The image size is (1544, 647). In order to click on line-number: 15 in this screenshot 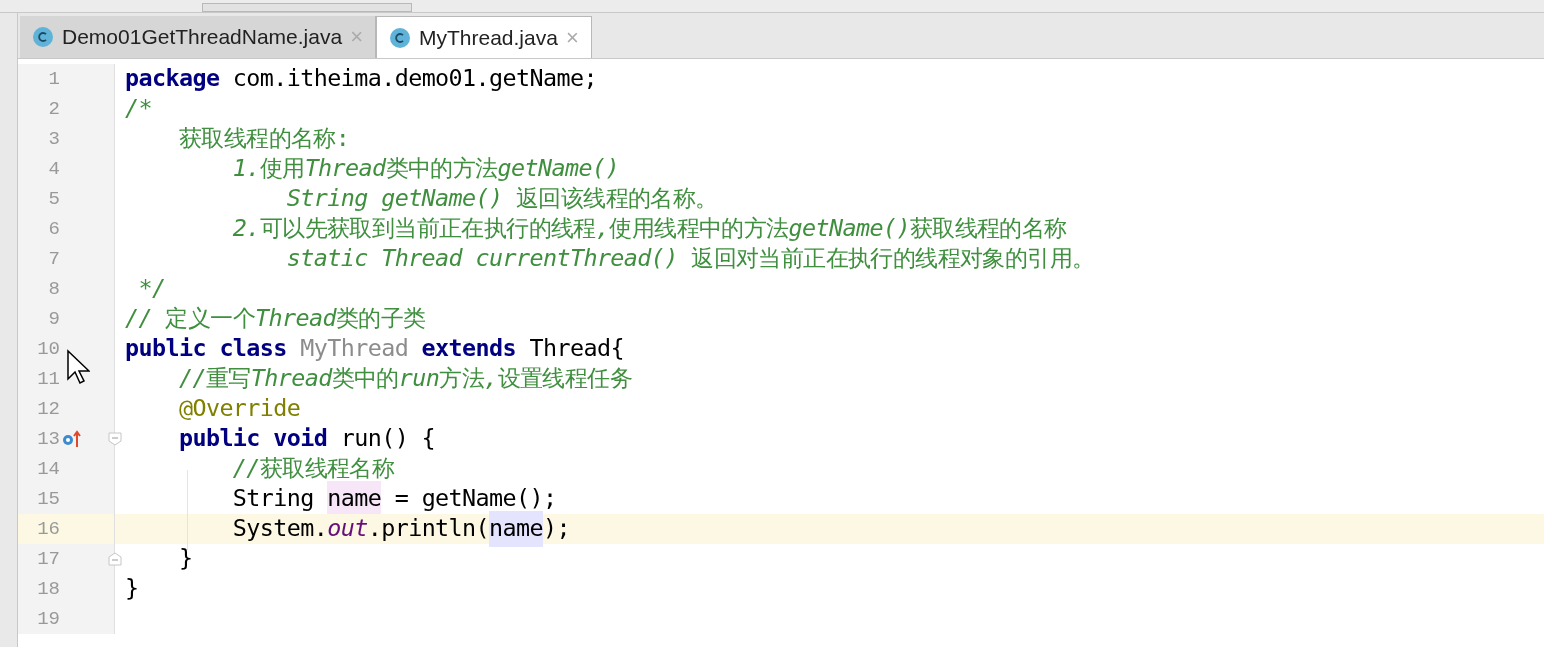, I will do `click(48, 499)`.